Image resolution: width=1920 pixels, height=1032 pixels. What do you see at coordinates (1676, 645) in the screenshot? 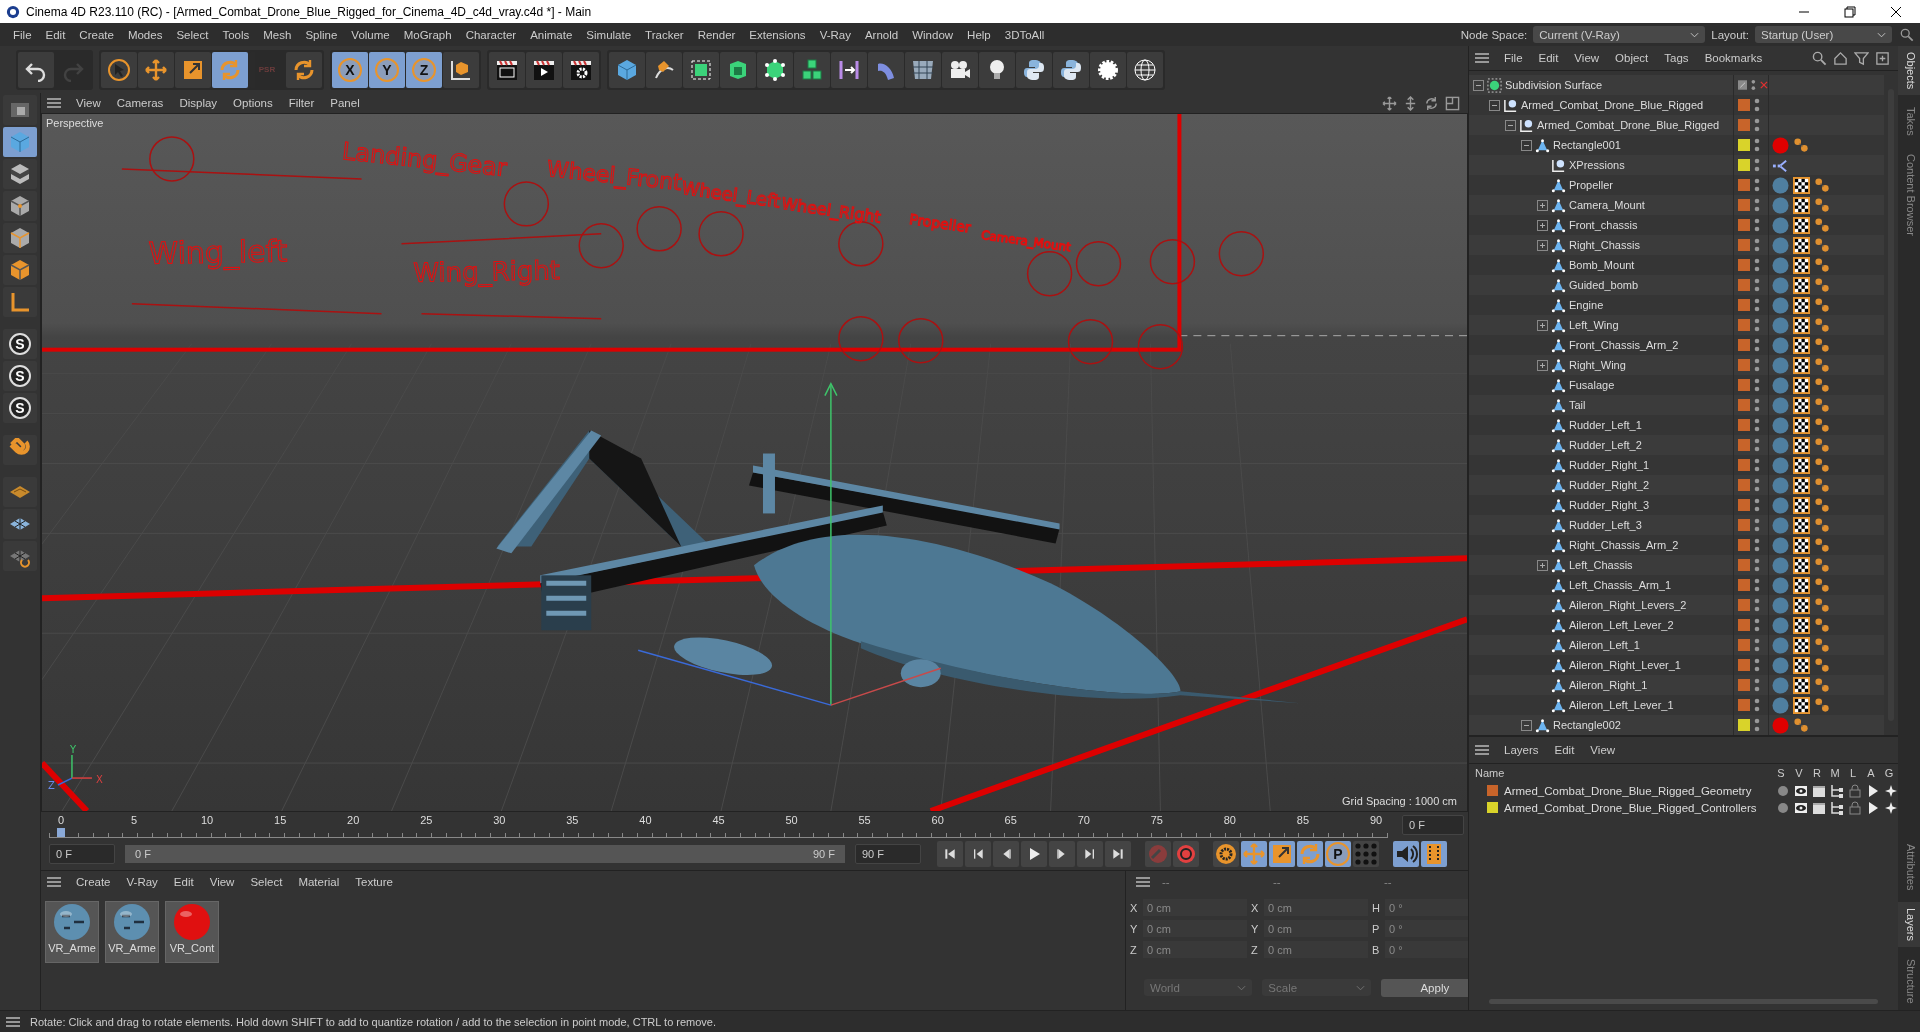
I see `object-row: Aileron_Left_1` at bounding box center [1676, 645].